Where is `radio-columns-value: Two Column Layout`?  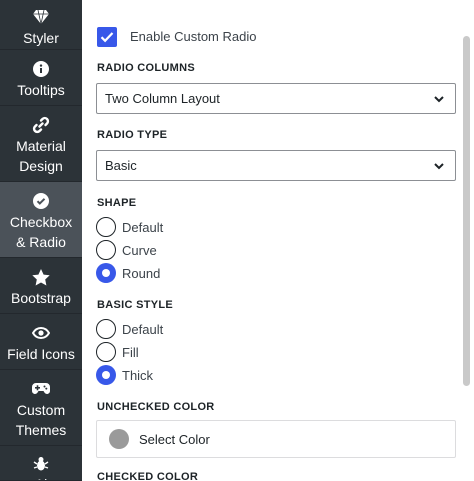
radio-columns-value: Two Column Layout is located at coordinates (162, 98).